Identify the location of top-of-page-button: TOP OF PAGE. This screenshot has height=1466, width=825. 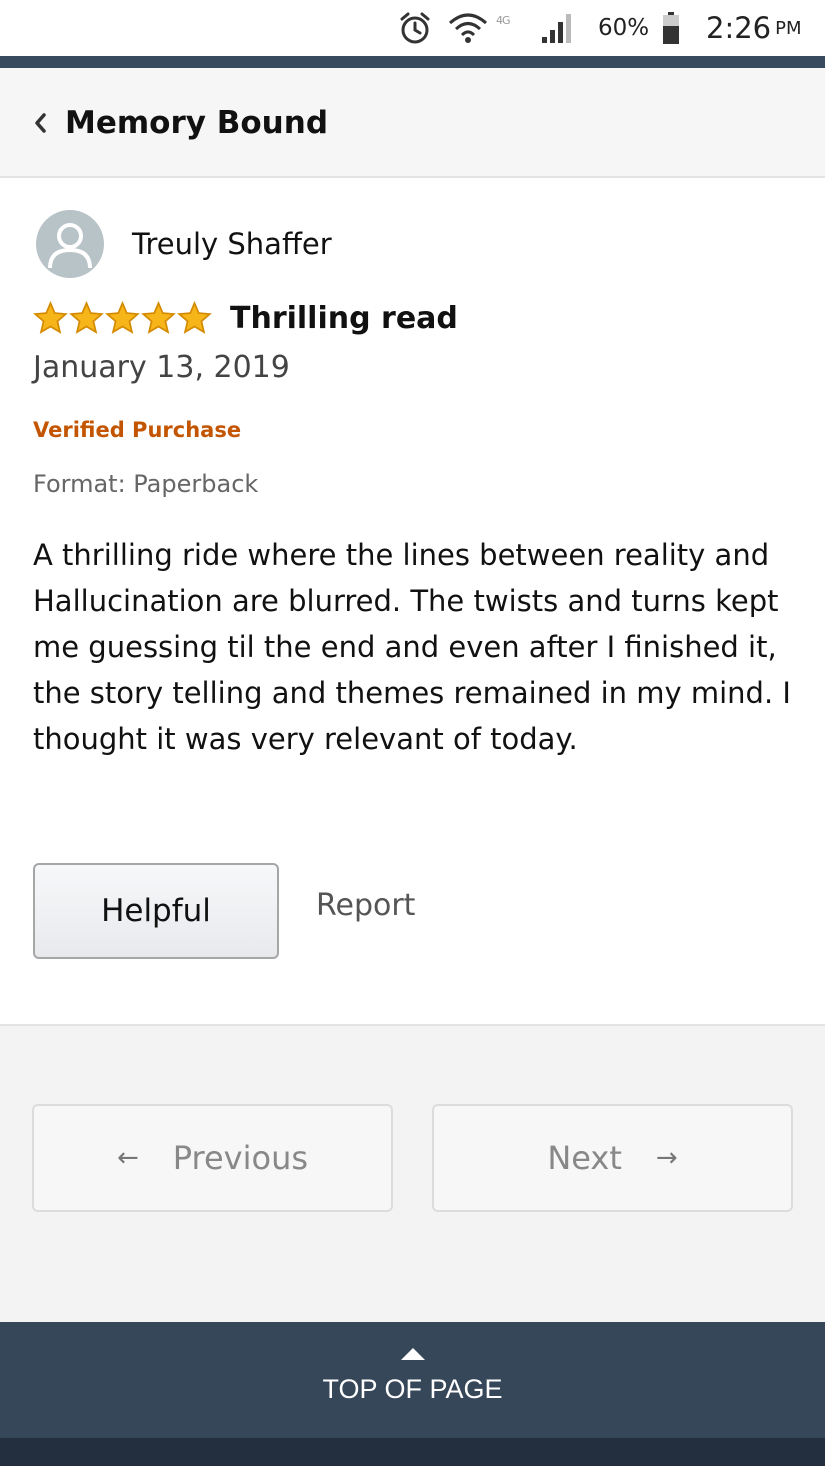
(412, 1380).